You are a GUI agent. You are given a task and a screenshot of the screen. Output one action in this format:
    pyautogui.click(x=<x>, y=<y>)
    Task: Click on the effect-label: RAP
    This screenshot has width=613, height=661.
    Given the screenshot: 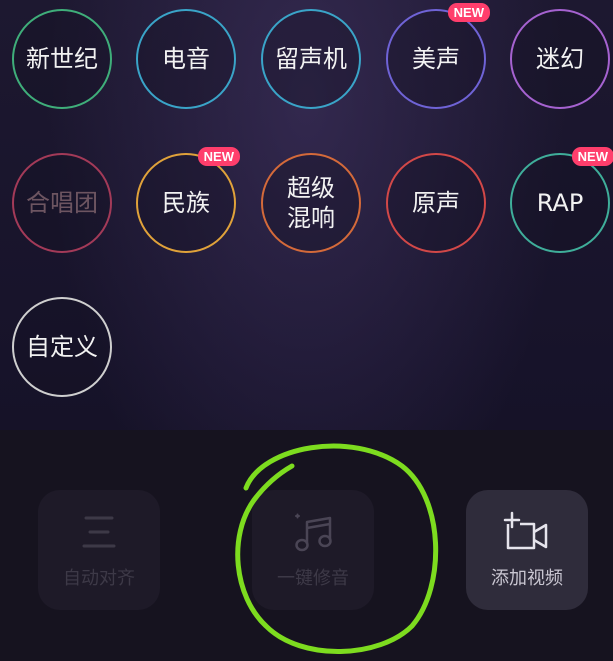 What is the action you would take?
    pyautogui.click(x=560, y=203)
    